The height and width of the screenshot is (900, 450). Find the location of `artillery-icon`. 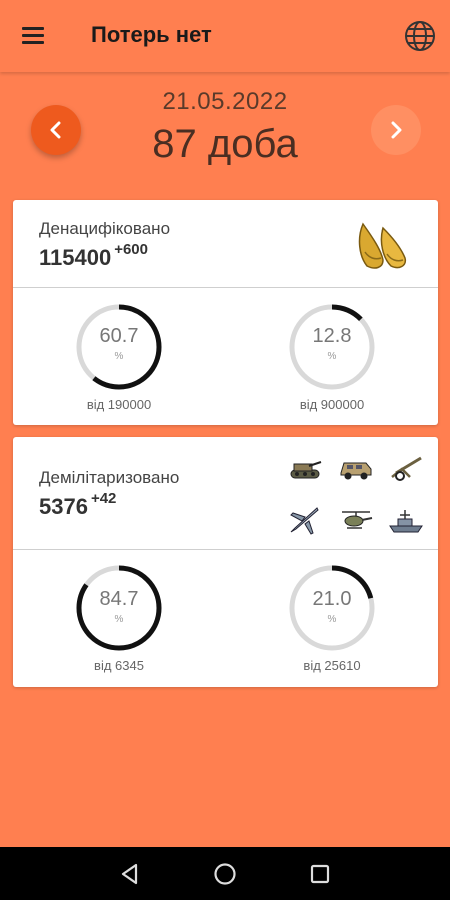

artillery-icon is located at coordinates (406, 468).